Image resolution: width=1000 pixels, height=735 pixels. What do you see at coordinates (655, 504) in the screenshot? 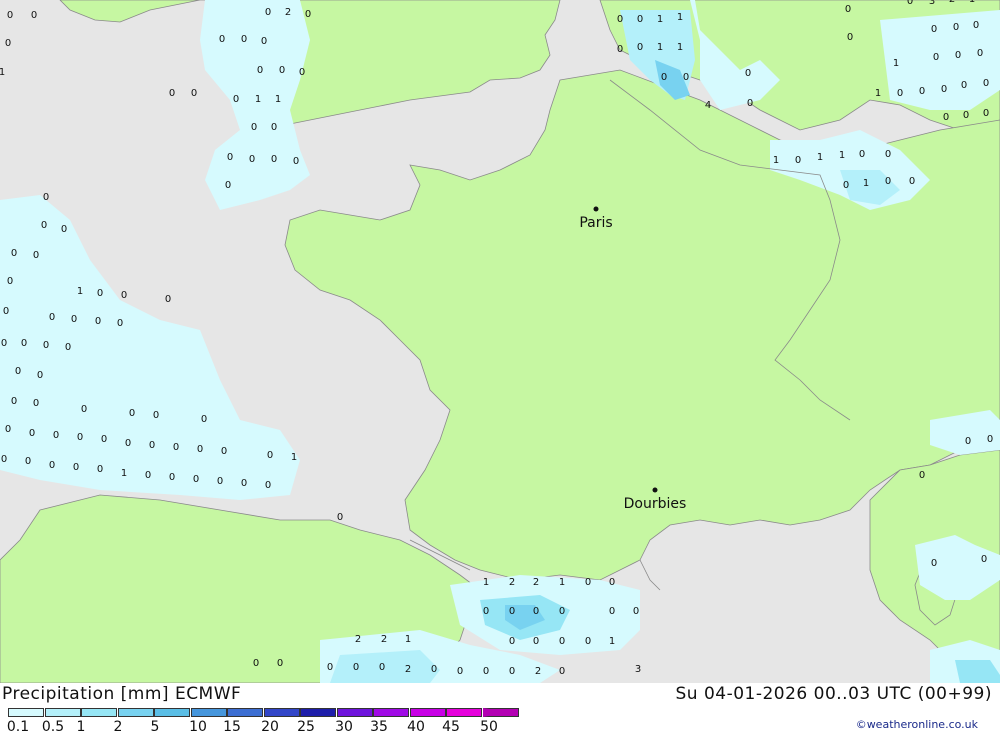
I see `svg-text: Dourbies` at bounding box center [655, 504].